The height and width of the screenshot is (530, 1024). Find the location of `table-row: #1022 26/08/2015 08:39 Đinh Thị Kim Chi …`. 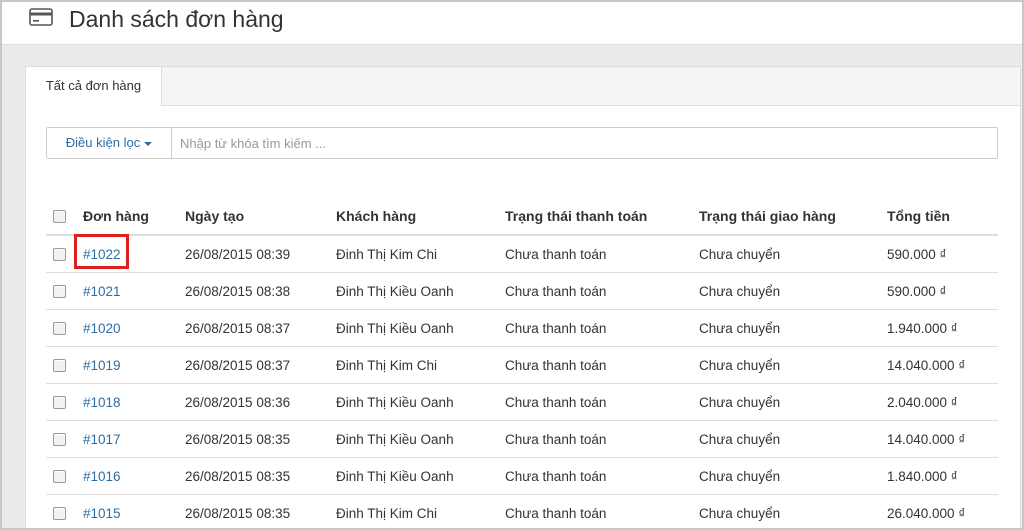

table-row: #1022 26/08/2015 08:39 Đinh Thị Kim Chi … is located at coordinates (522, 254).